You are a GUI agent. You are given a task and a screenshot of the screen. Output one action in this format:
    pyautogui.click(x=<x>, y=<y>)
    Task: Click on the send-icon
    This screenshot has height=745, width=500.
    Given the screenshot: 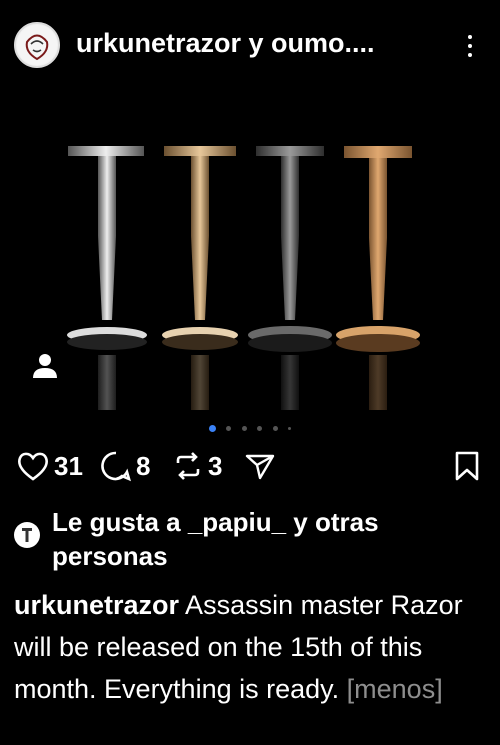 What is the action you would take?
    pyautogui.click(x=260, y=467)
    